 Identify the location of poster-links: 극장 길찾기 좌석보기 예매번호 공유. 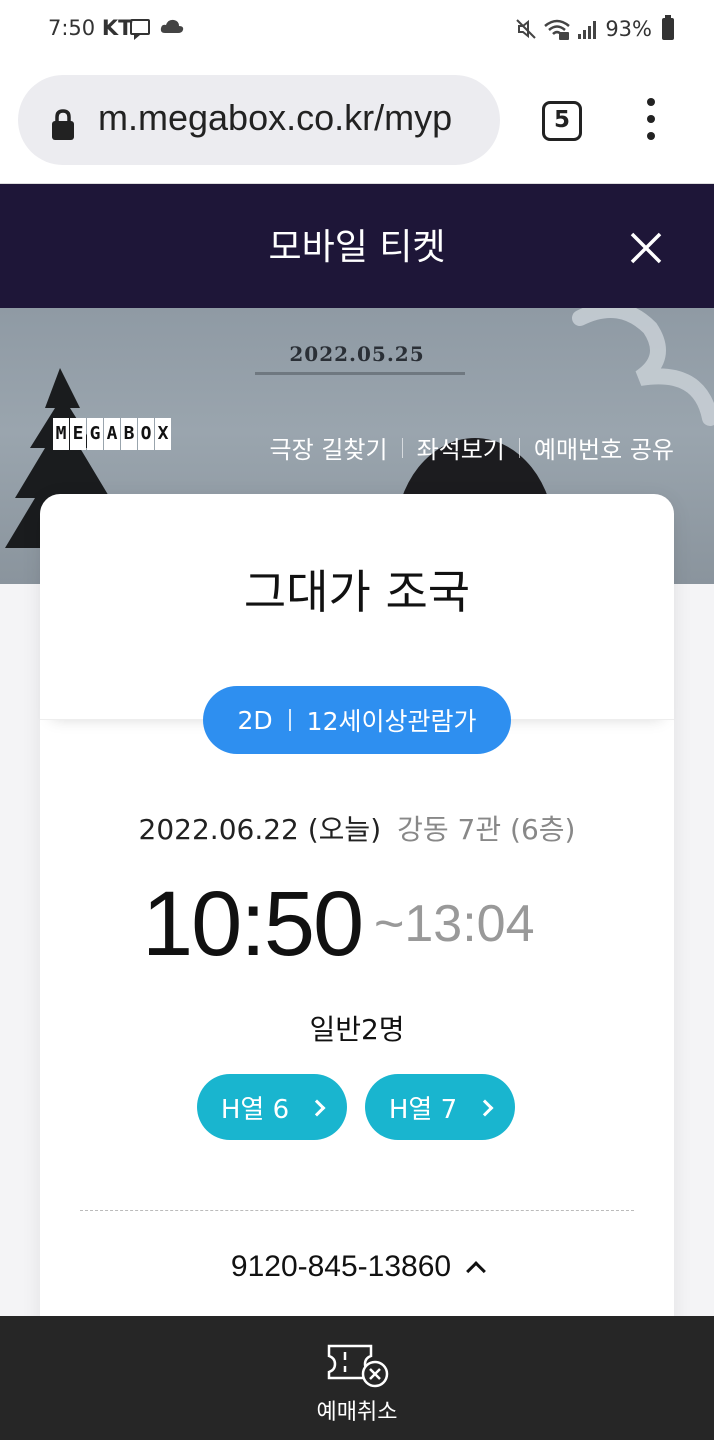
(472, 447).